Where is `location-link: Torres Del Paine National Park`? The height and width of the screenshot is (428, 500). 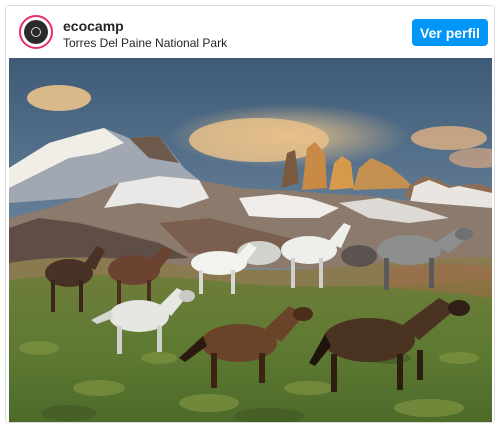
location-link: Torres Del Paine National Park is located at coordinates (145, 43).